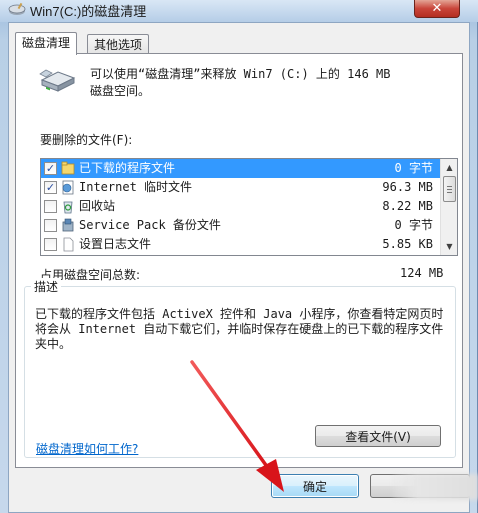 The height and width of the screenshot is (513, 478). Describe the element at coordinates (68, 187) in the screenshot. I see `internet-files-icon` at that location.